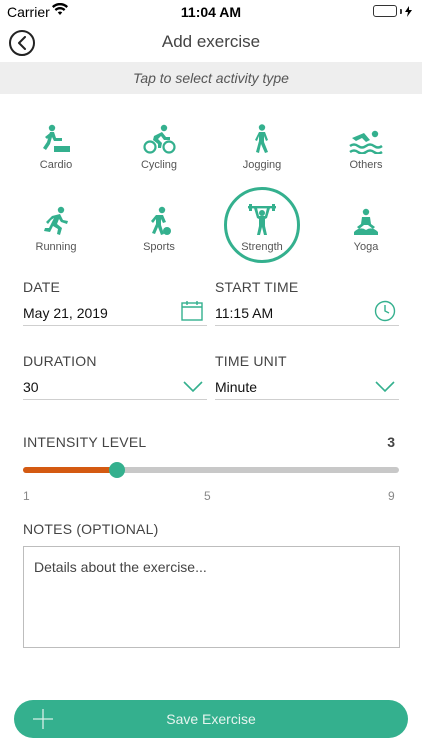  What do you see at coordinates (207, 496) in the screenshot?
I see `slider-tick-mid: 5` at bounding box center [207, 496].